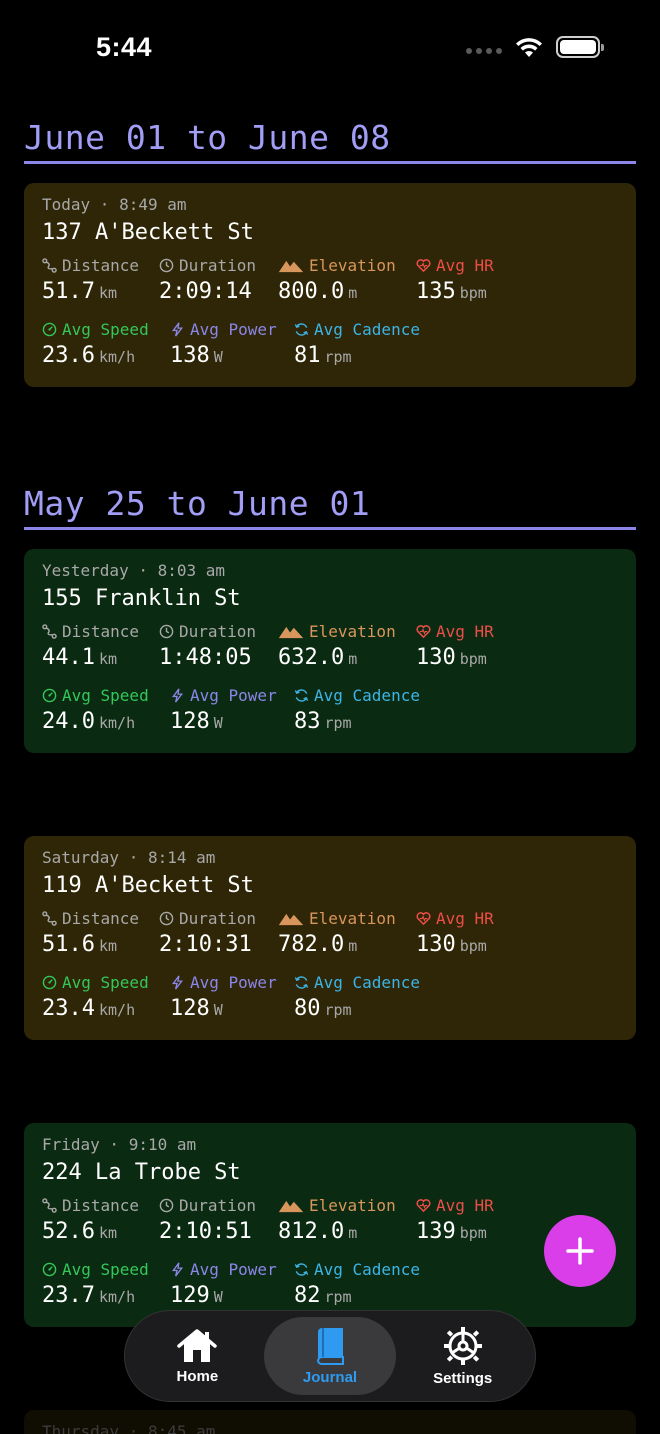 Image resolution: width=660 pixels, height=1434 pixels. Describe the element at coordinates (196, 355) in the screenshot. I see `avg-power-value: 138 W` at that location.